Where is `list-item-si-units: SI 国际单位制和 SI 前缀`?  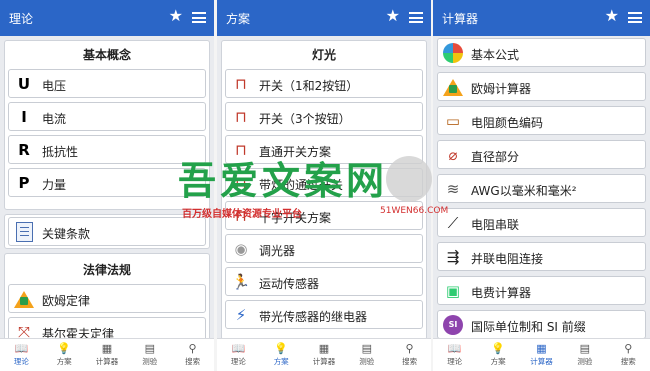
list-item-si-units: SI 国际单位制和 SI 前缀 is located at coordinates (541, 324).